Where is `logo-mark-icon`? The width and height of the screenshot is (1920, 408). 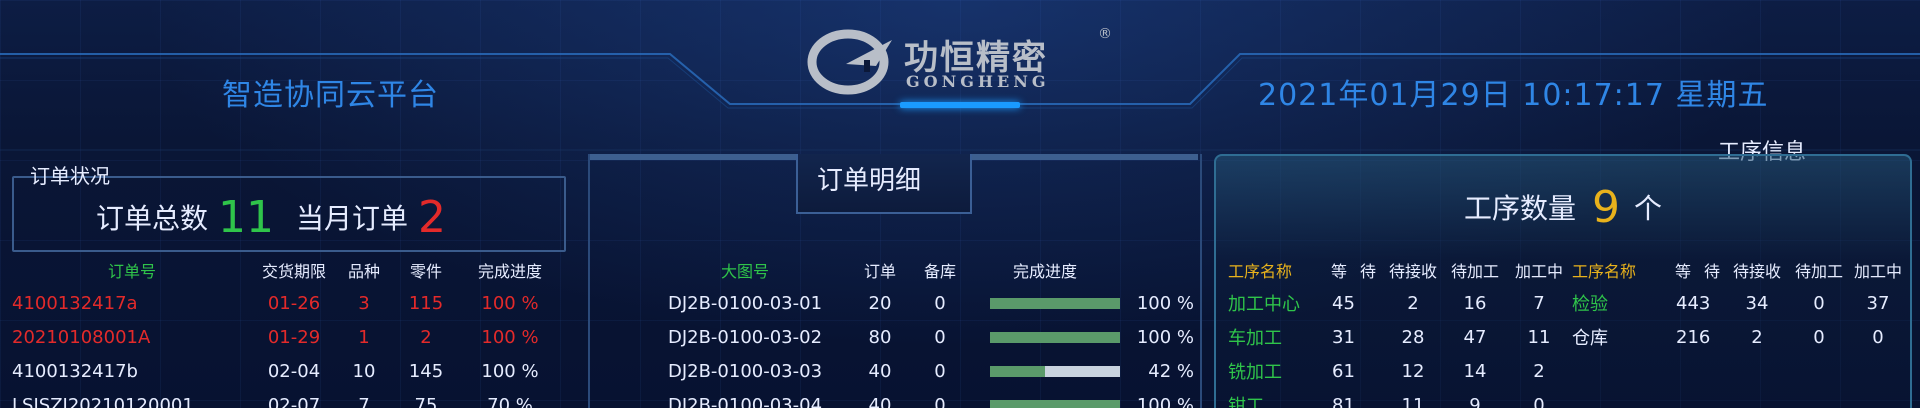
logo-mark-icon is located at coordinates (849, 62).